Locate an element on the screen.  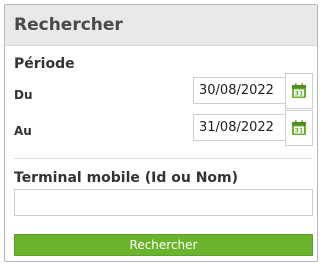
terminal-label: Terminal mobile (Id ou Nom) is located at coordinates (126, 178).